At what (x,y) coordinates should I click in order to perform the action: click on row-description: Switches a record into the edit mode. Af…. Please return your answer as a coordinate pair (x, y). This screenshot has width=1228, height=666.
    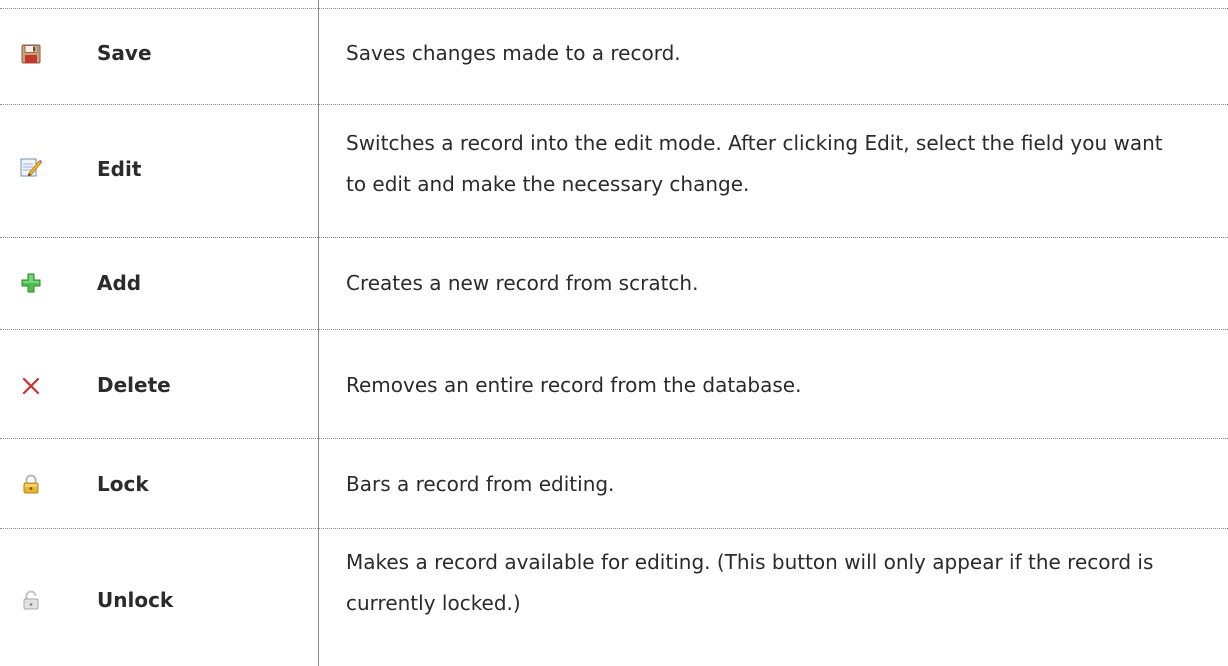
    Looking at the image, I should click on (754, 163).